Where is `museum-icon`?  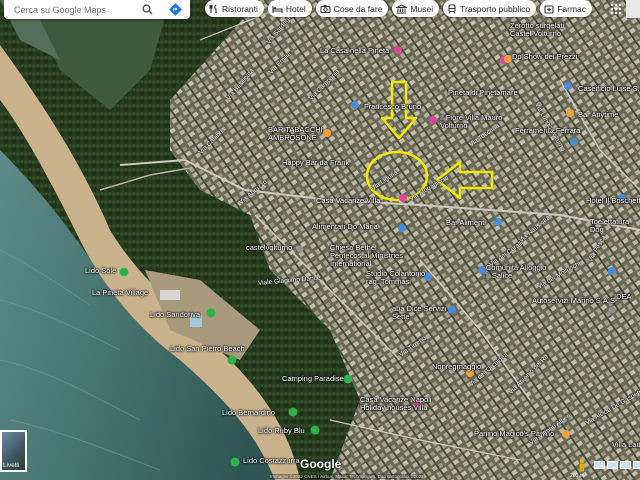
museum-icon is located at coordinates (402, 8).